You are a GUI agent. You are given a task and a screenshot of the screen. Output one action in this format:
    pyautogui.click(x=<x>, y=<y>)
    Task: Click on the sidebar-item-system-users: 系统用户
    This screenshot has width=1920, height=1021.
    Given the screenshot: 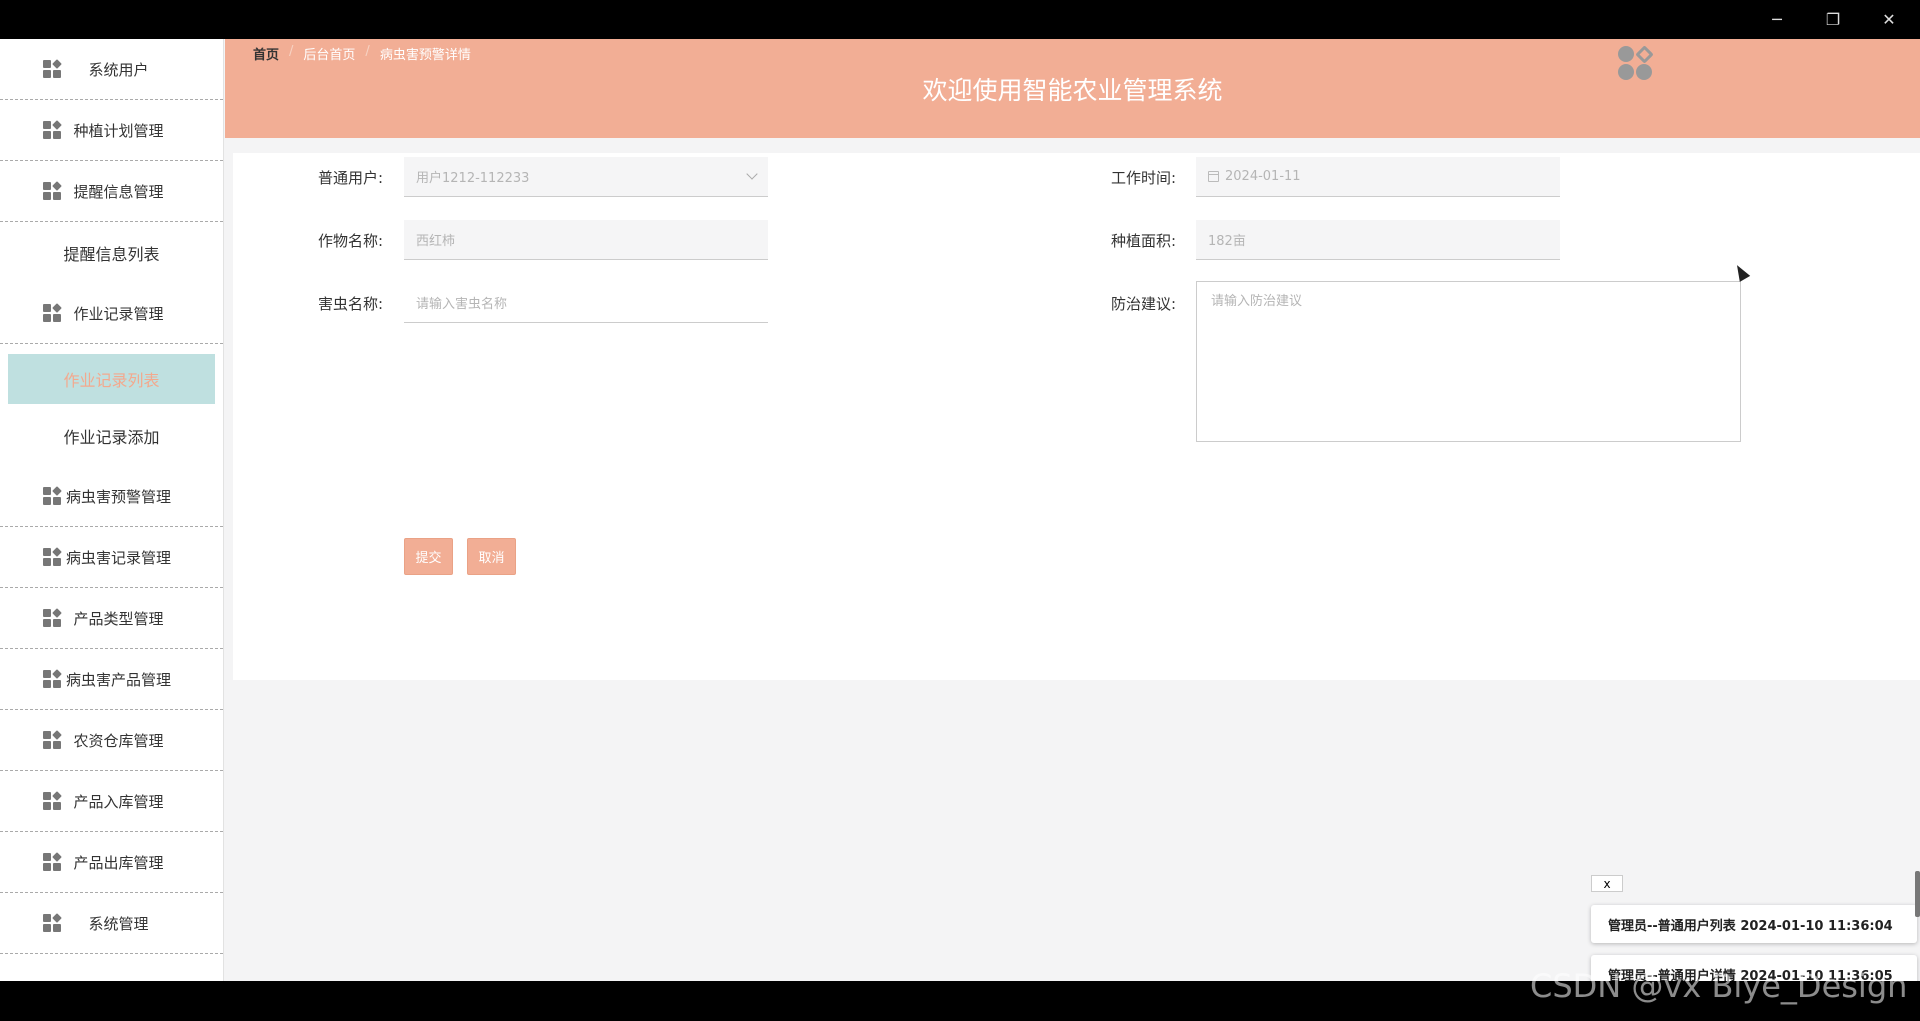 What is the action you would take?
    pyautogui.click(x=111, y=69)
    